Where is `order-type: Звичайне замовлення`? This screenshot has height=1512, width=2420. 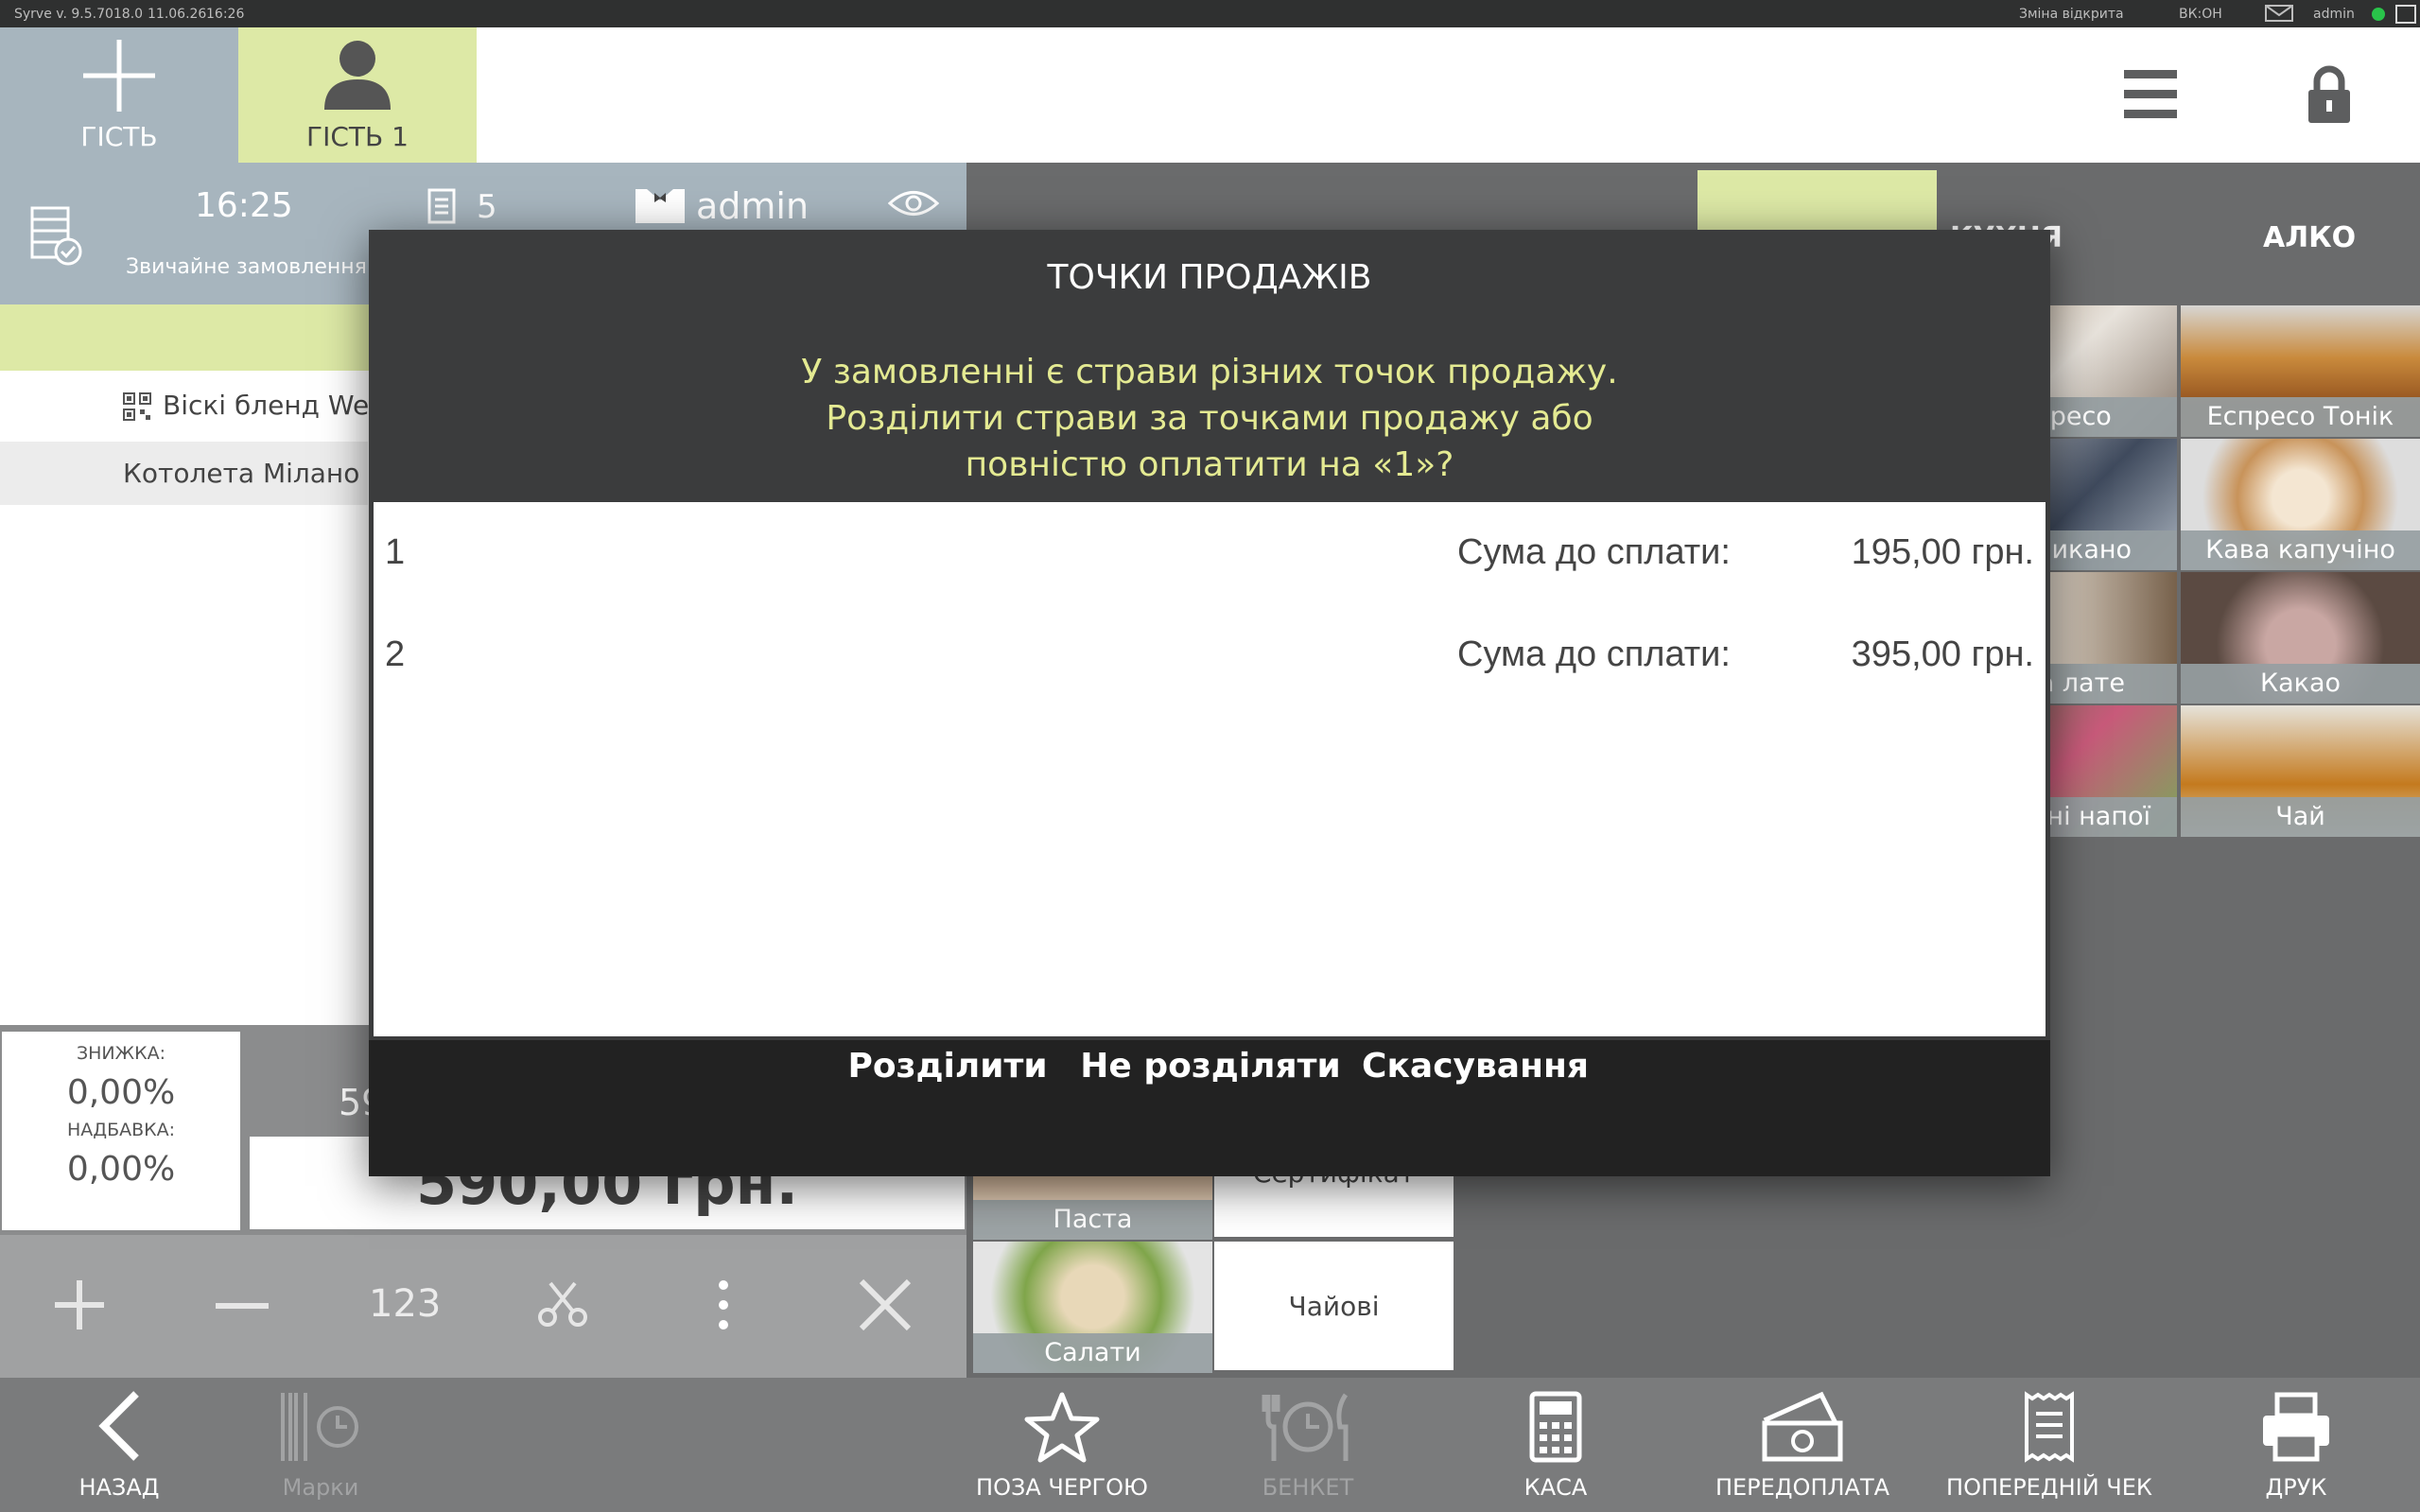 order-type: Звичайне замовлення is located at coordinates (247, 267).